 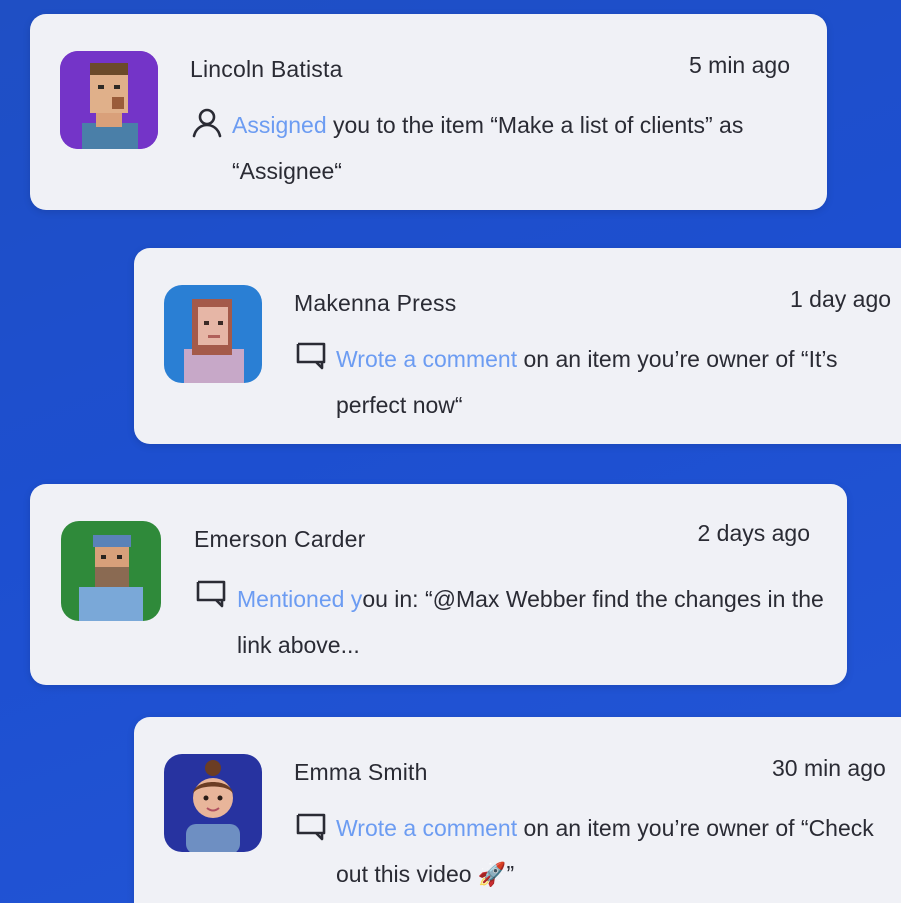 What do you see at coordinates (829, 768) in the screenshot?
I see `timestamp: 30 min ago` at bounding box center [829, 768].